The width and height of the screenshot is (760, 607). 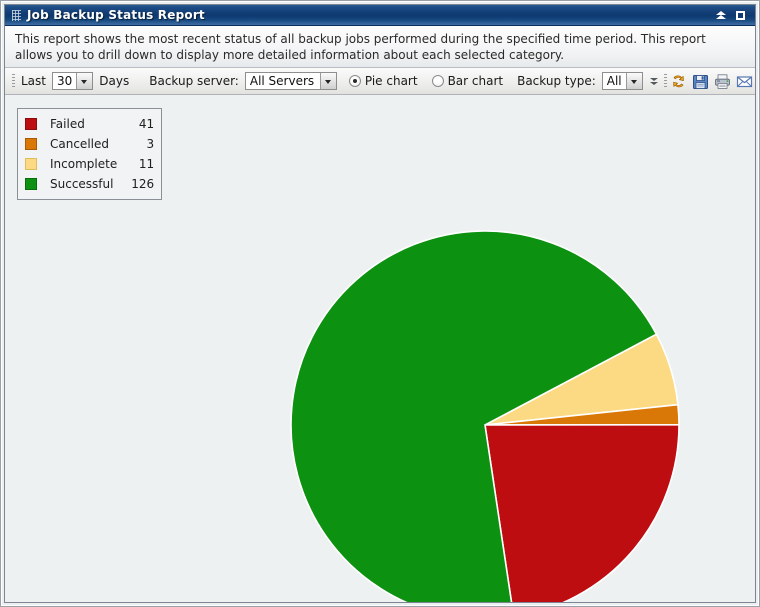 What do you see at coordinates (84, 164) in the screenshot?
I see `legend-label: Incomplete` at bounding box center [84, 164].